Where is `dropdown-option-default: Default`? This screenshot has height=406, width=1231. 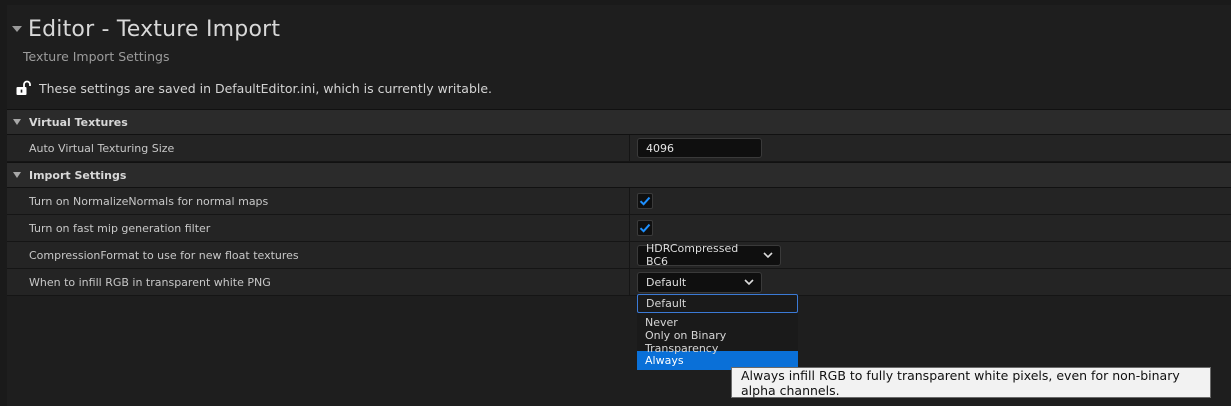 dropdown-option-default: Default is located at coordinates (717, 303).